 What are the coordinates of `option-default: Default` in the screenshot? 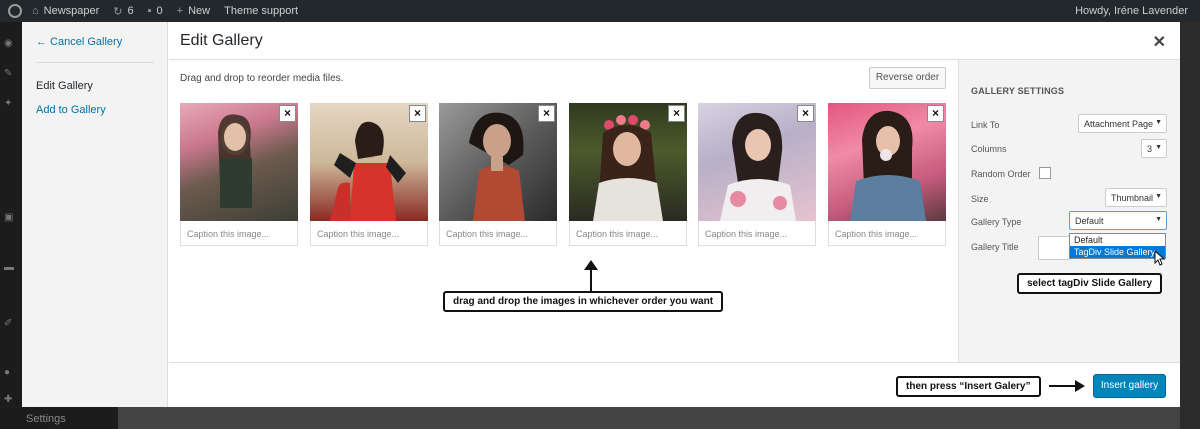 It's located at (1117, 240).